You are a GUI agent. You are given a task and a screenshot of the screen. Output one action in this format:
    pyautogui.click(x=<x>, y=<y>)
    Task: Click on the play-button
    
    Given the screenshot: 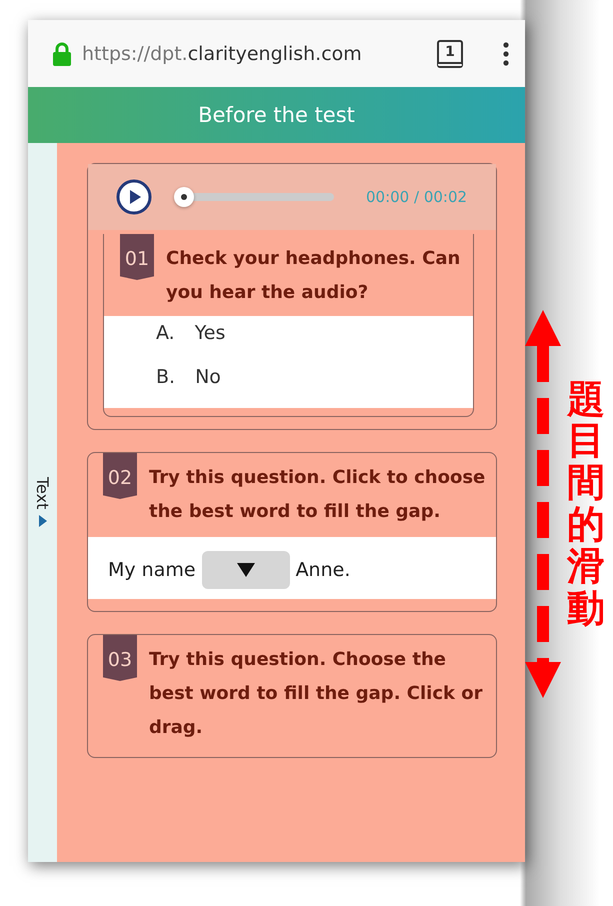 What is the action you would take?
    pyautogui.click(x=134, y=197)
    